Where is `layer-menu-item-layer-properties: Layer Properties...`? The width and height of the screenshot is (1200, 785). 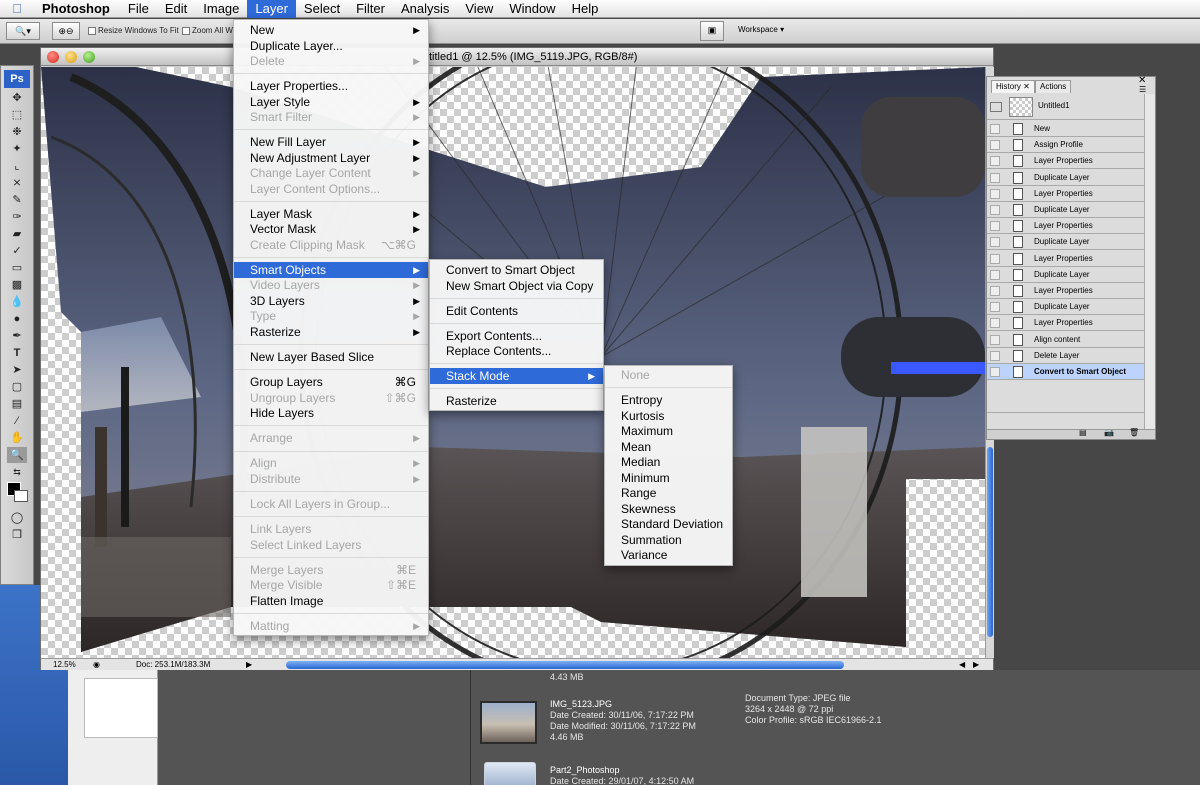
layer-menu-item-layer-properties: Layer Properties... is located at coordinates (331, 86).